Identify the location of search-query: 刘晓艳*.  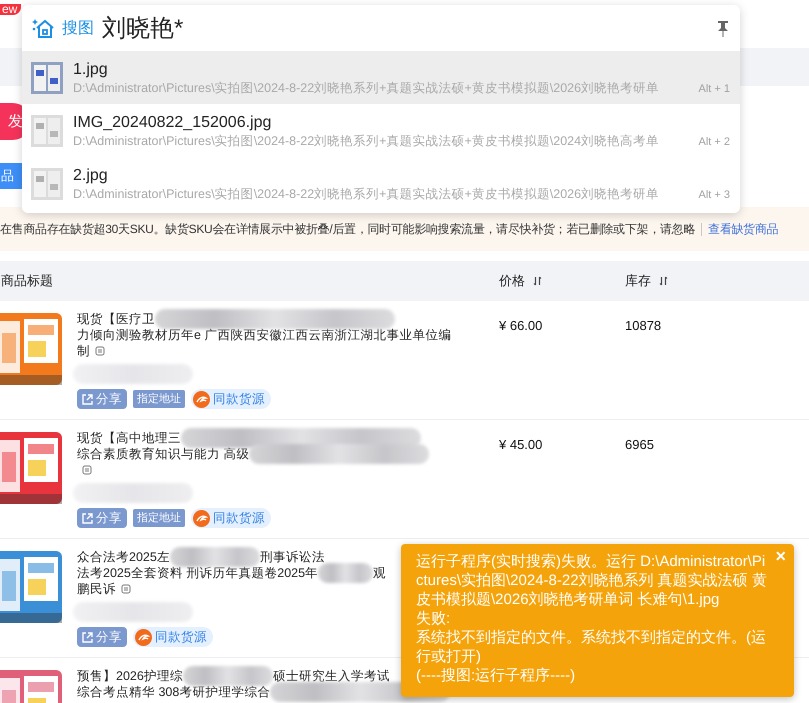
(143, 28).